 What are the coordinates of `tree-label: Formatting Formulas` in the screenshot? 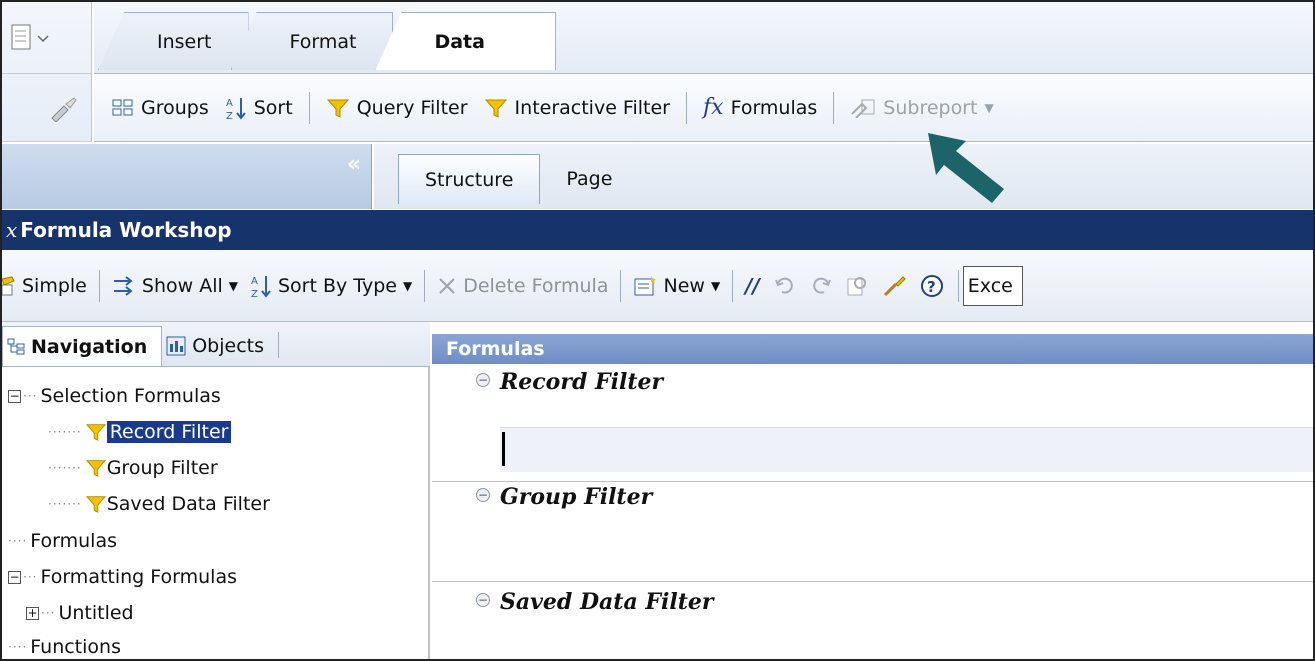 It's located at (139, 577).